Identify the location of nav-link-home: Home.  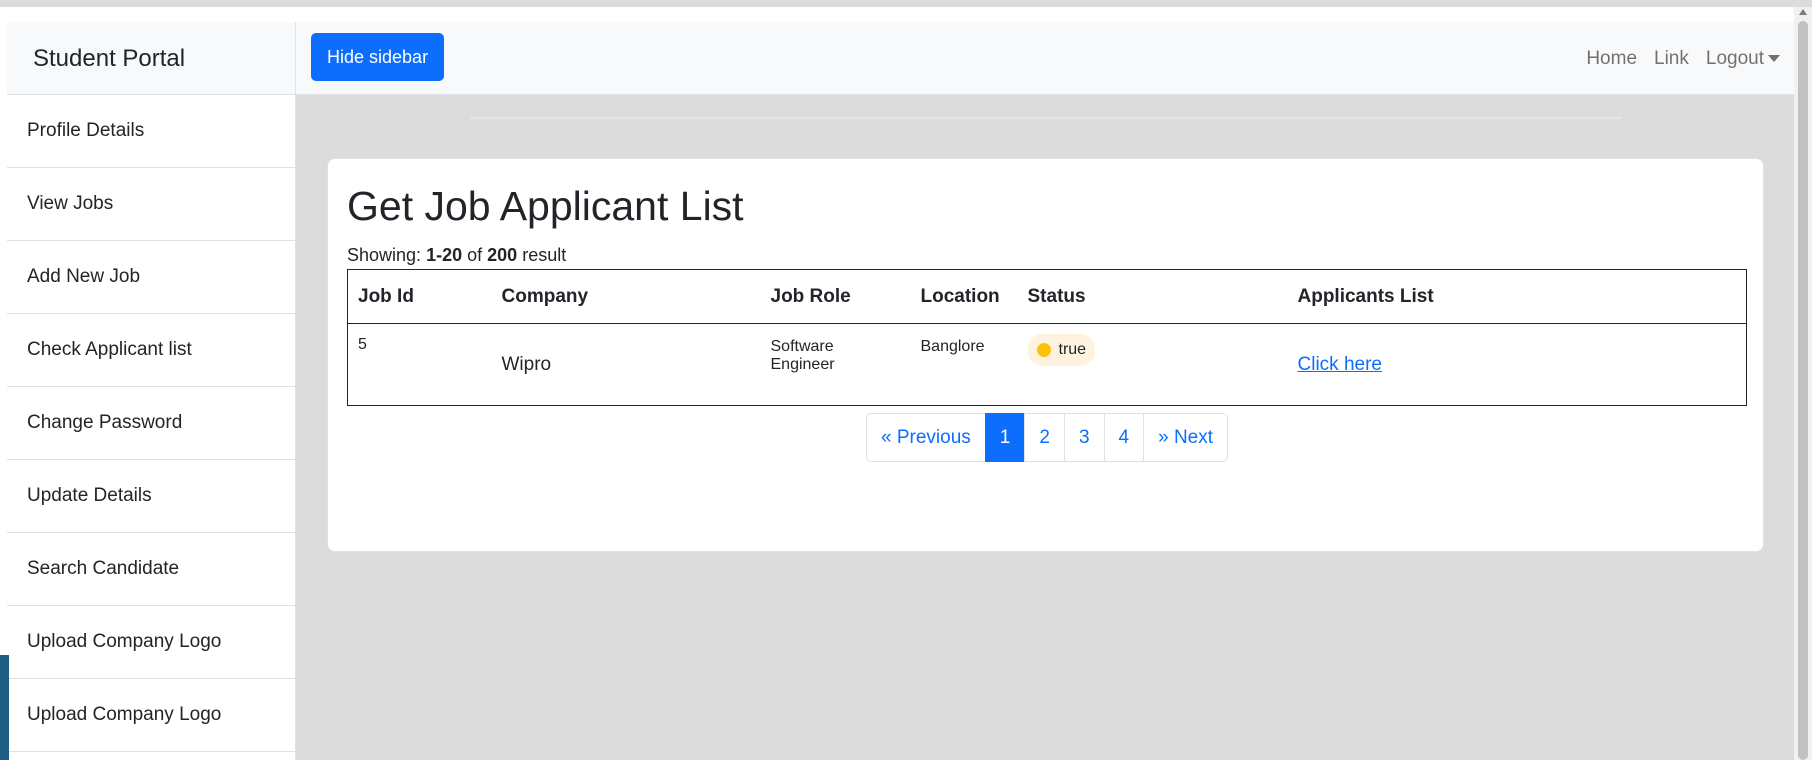
(1611, 59).